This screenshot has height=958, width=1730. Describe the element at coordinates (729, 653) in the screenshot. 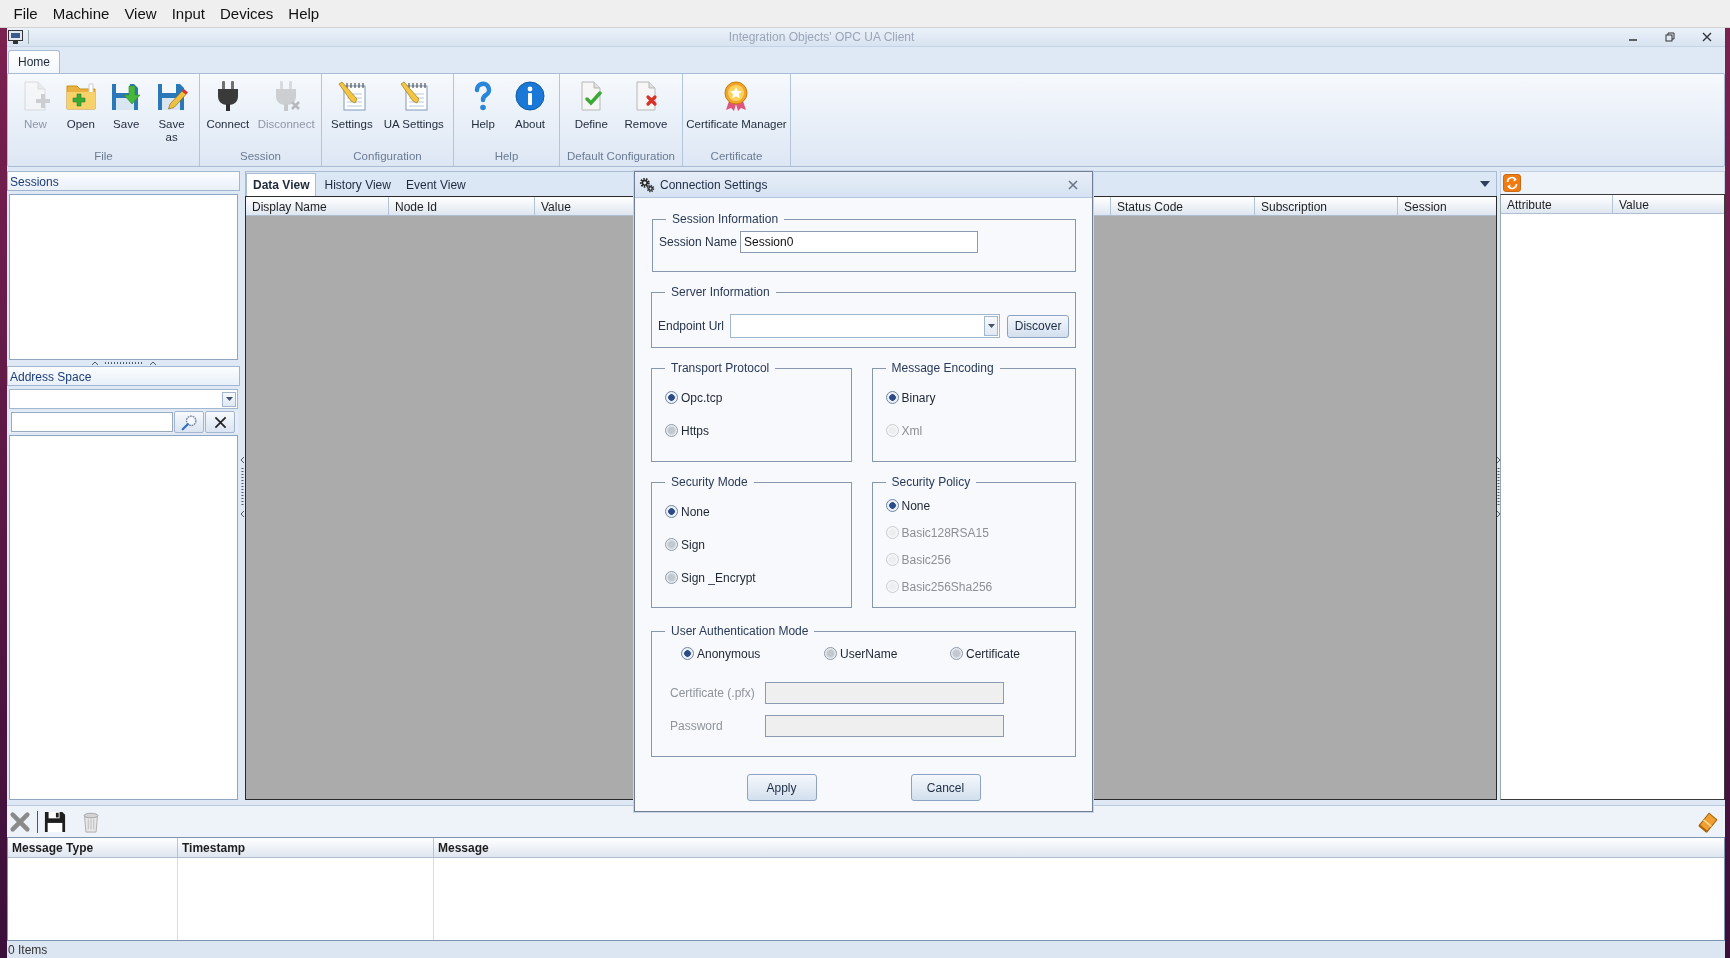

I see `radio-label: Anonymous` at that location.